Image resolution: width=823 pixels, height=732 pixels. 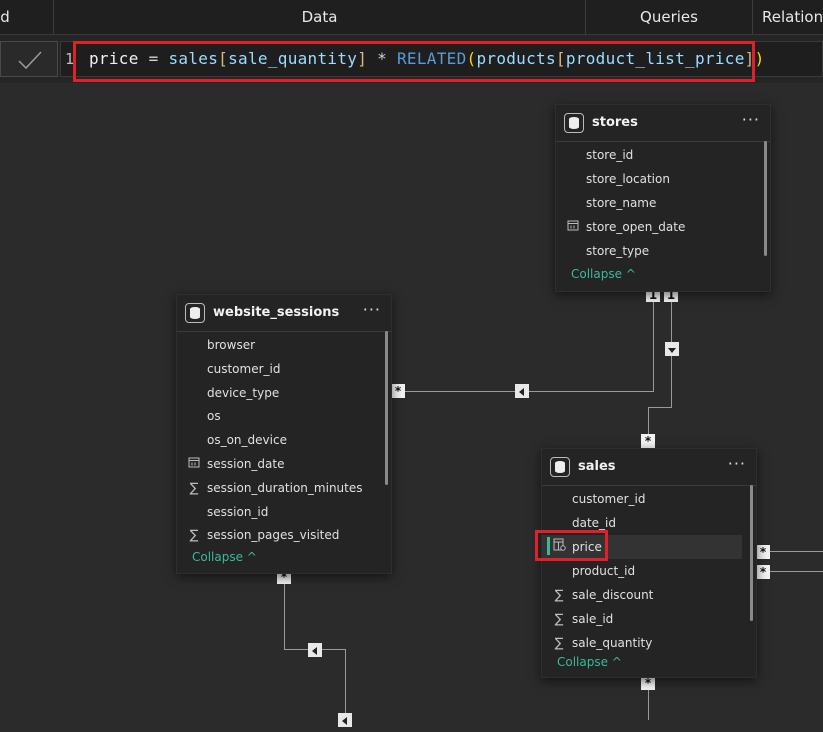 I want to click on table-card-header: sales ···, so click(x=649, y=467).